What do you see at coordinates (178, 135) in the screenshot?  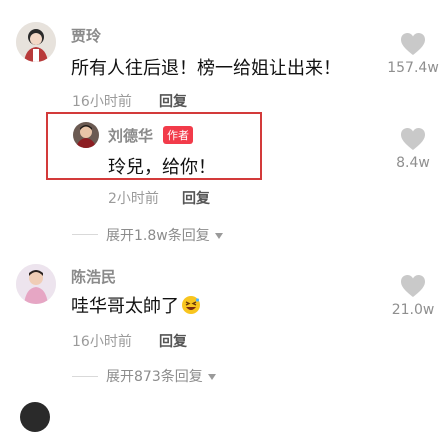 I see `author-badge: 作者` at bounding box center [178, 135].